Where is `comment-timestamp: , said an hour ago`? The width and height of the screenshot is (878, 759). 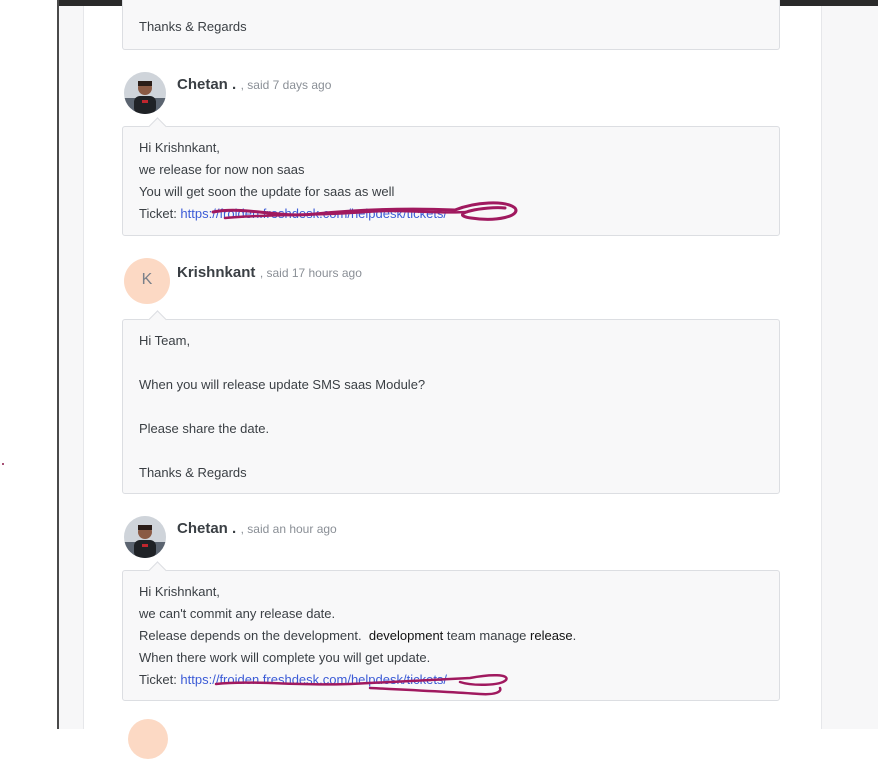 comment-timestamp: , said an hour ago is located at coordinates (288, 529).